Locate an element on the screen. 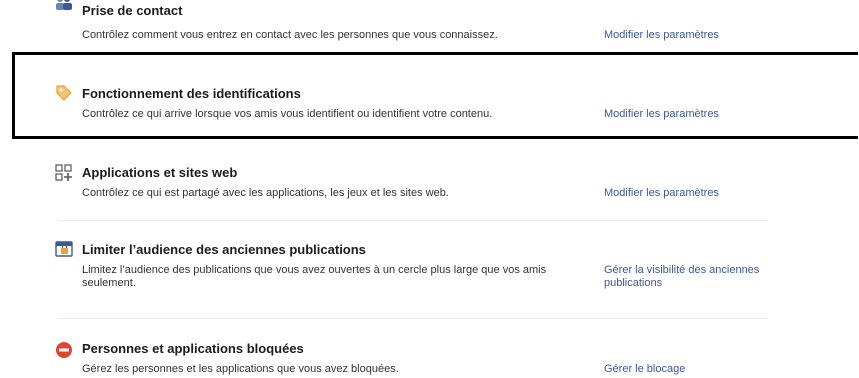  people-icon is located at coordinates (64, 6).